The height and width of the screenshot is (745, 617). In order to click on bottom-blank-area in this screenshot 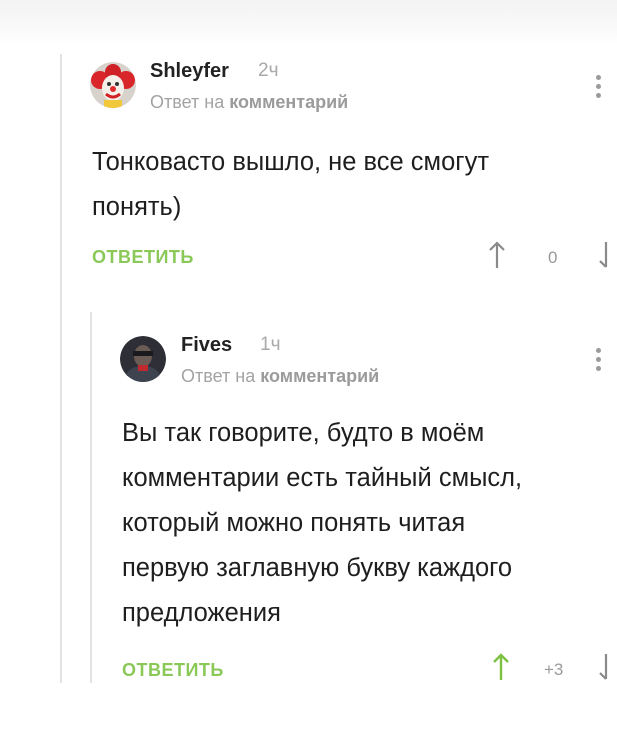, I will do `click(308, 714)`.